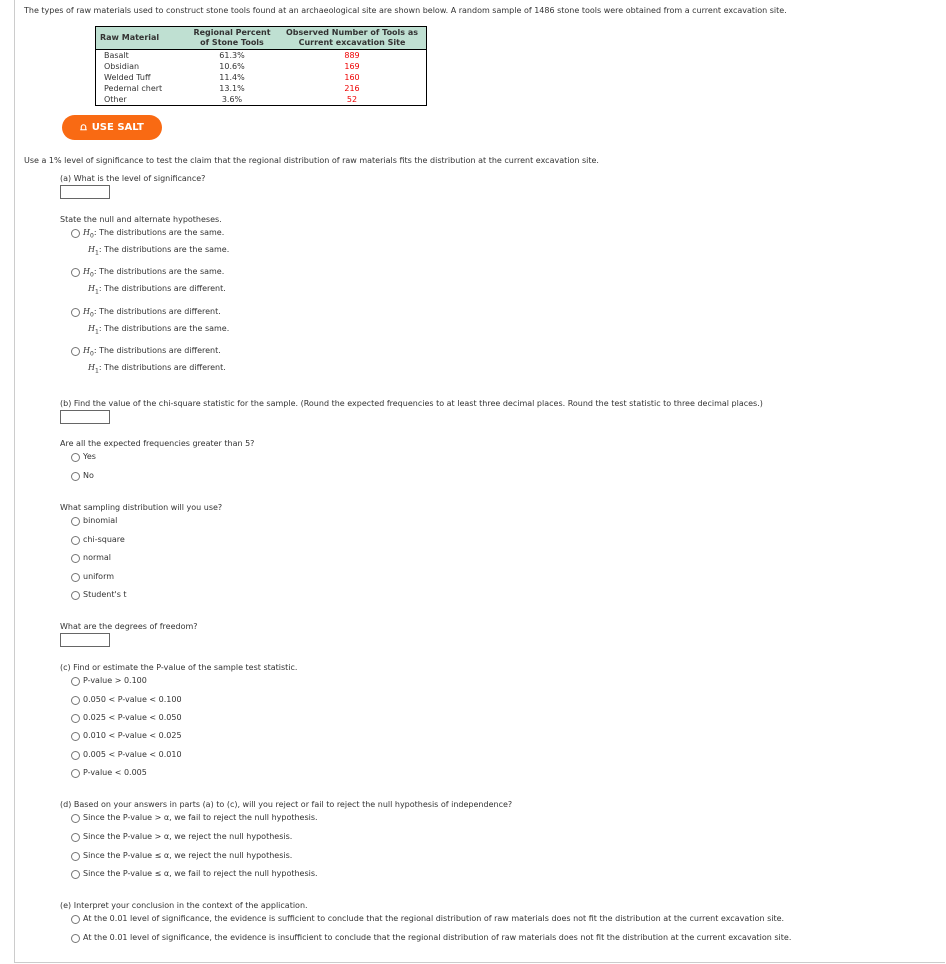 Image resolution: width=946 pixels, height=964 pixels. What do you see at coordinates (232, 77) in the screenshot?
I see `percent-cell: 11.4%` at bounding box center [232, 77].